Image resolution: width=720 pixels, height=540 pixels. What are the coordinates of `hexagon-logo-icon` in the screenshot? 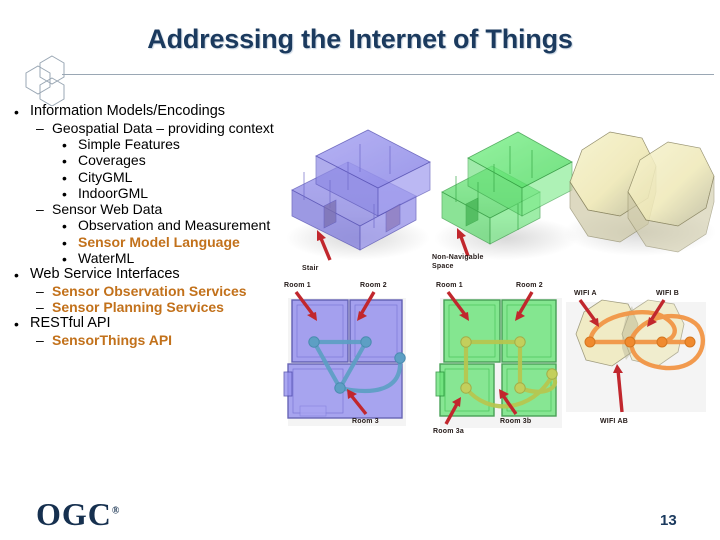 It's located at (45, 80).